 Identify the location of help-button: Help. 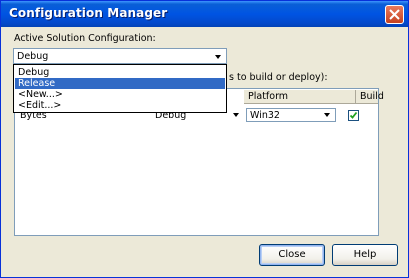
(365, 255).